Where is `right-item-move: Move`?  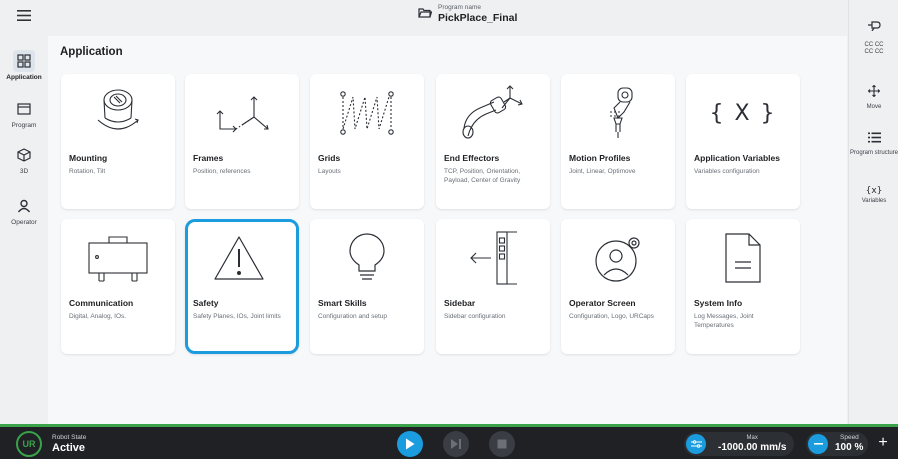 right-item-move: Move is located at coordinates (873, 97).